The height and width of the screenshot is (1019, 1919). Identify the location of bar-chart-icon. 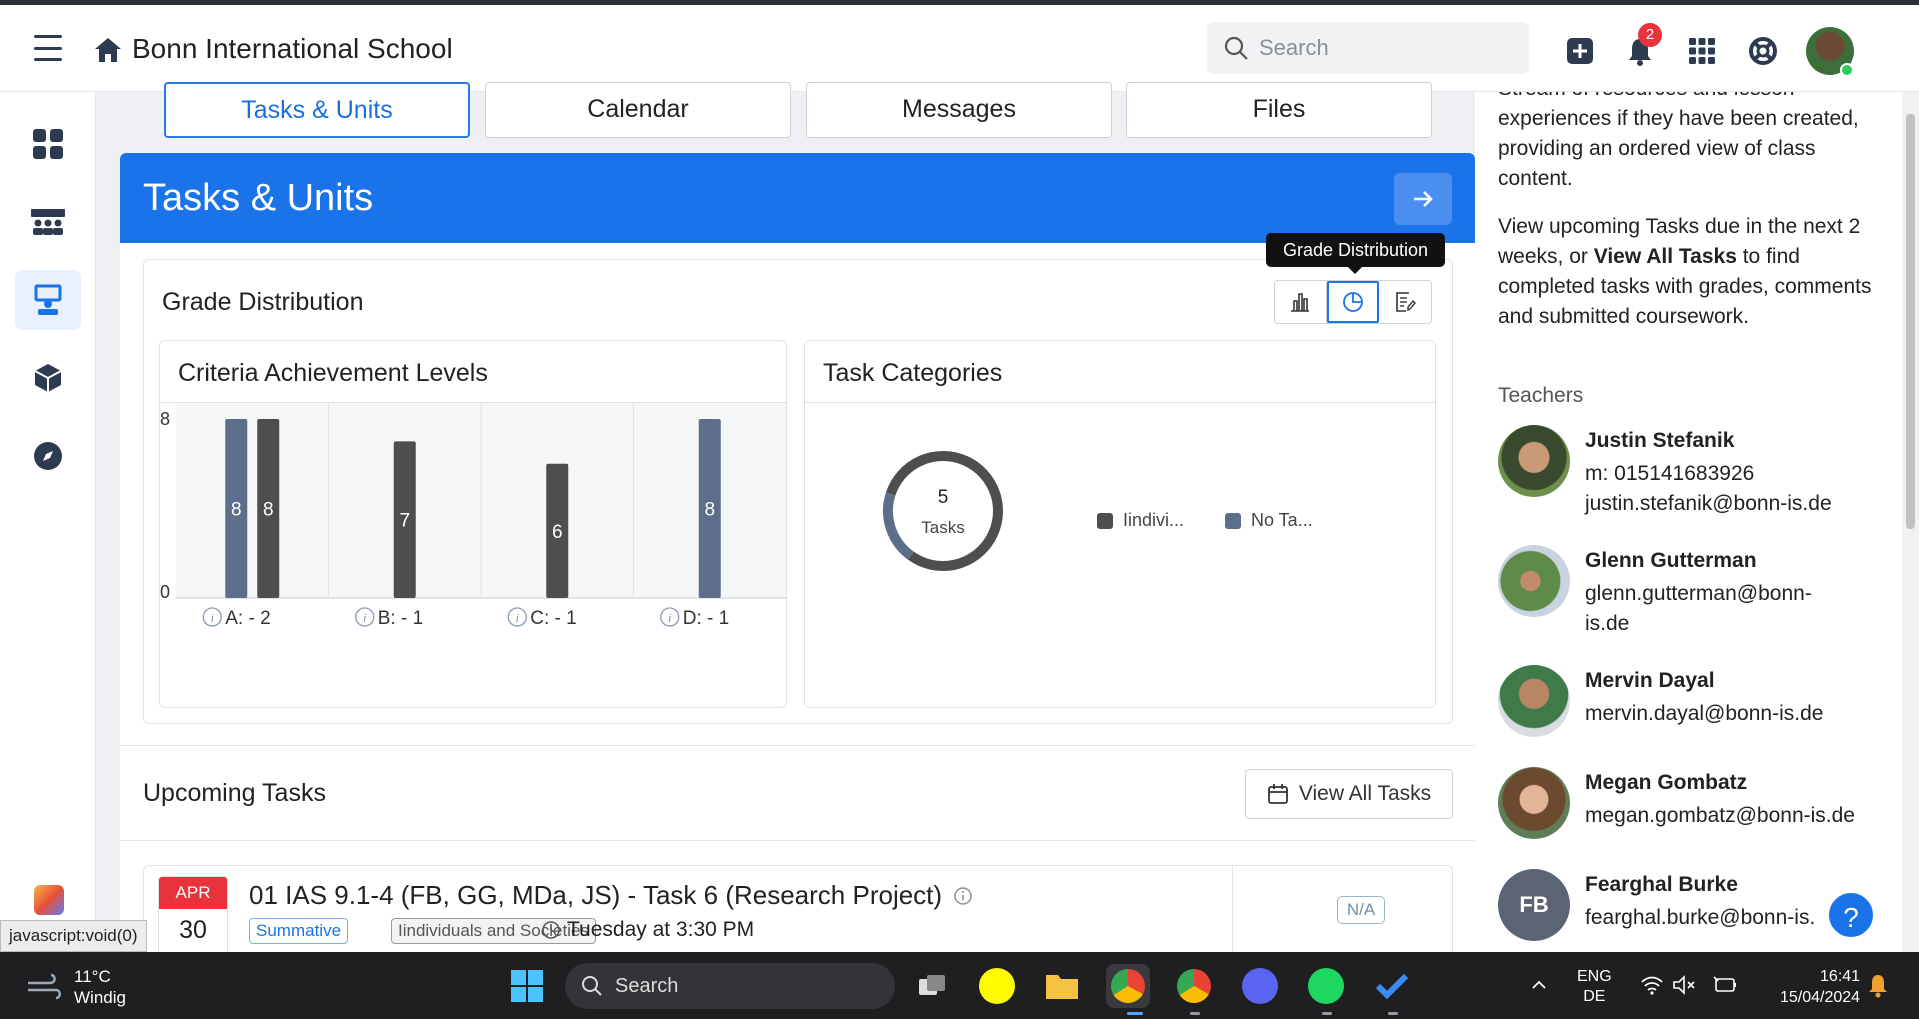
(1300, 302).